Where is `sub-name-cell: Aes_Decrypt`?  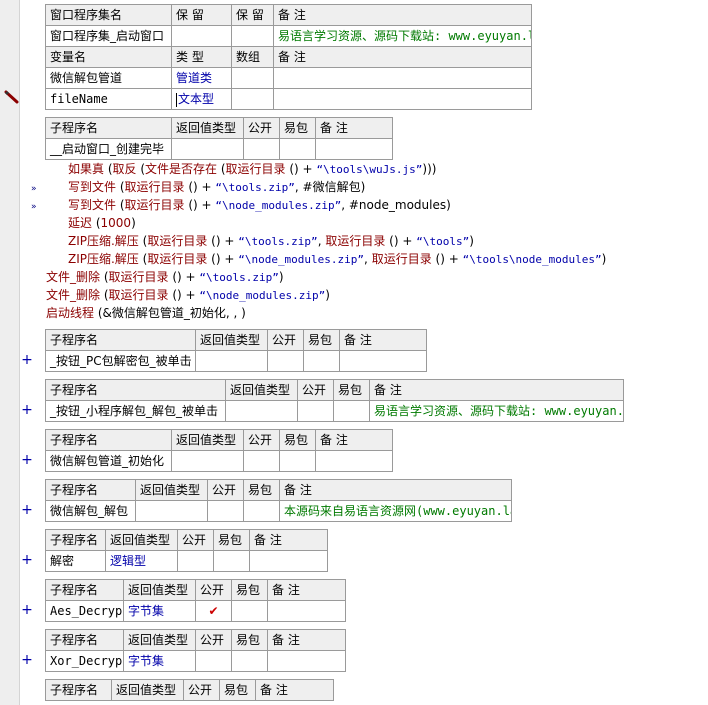
sub-name-cell: Aes_Decrypt is located at coordinates (84, 611).